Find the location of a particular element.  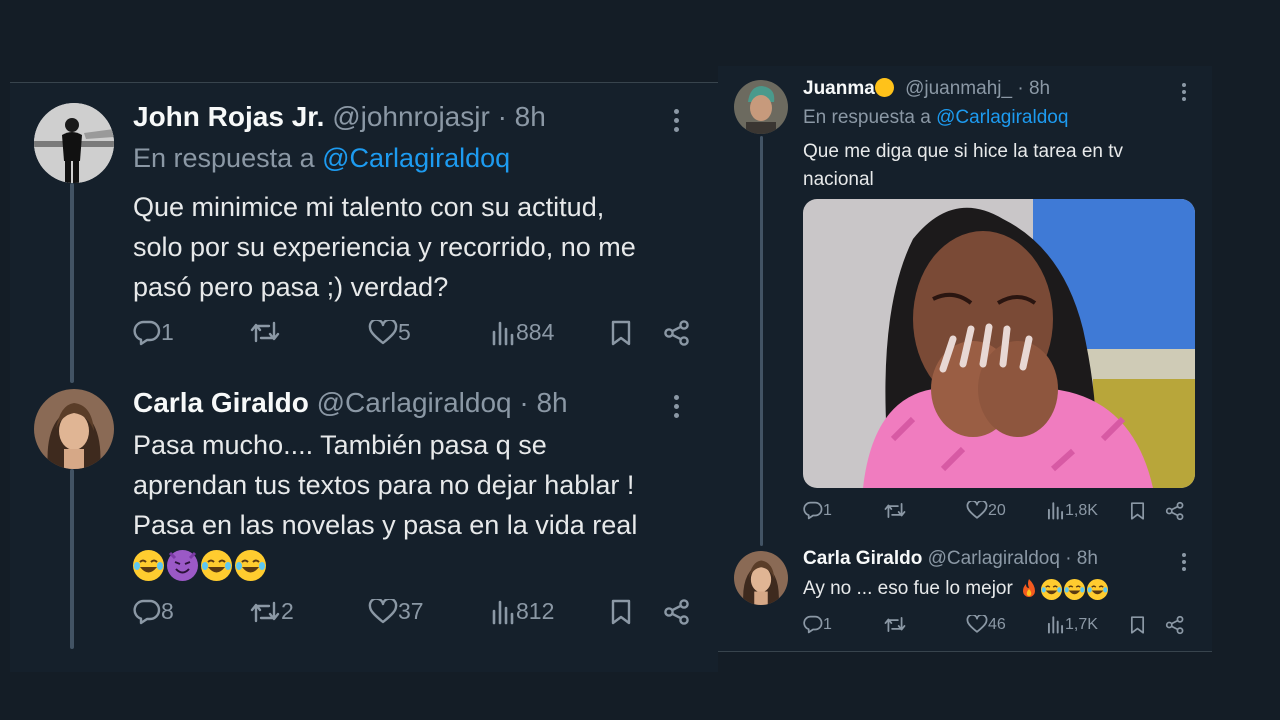

views-button: 812 is located at coordinates (522, 611).